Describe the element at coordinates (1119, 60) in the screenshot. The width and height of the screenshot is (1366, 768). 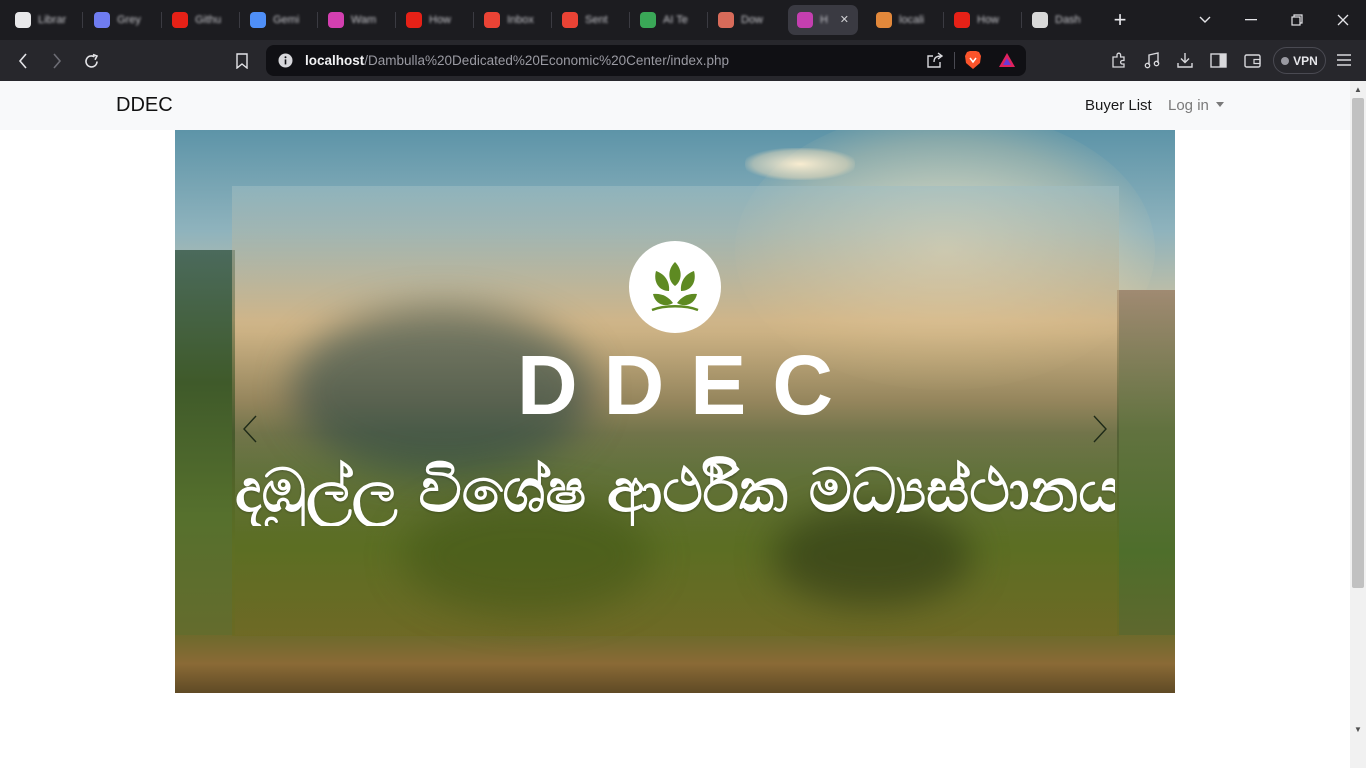
I see `extensions-button` at that location.